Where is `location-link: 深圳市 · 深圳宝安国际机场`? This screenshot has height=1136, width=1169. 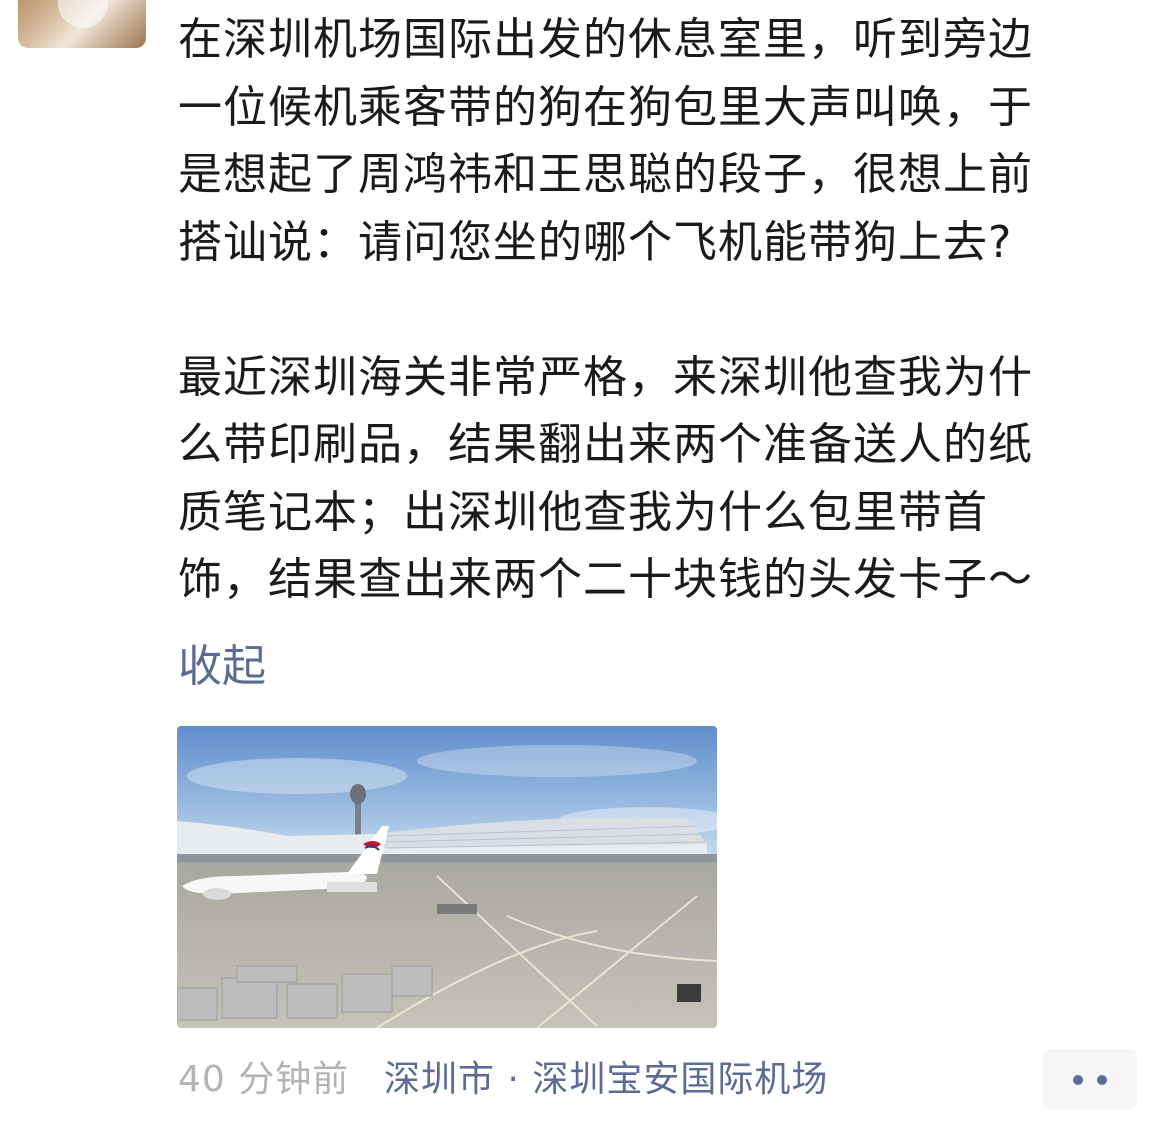 location-link: 深圳市 · 深圳宝安国际机场 is located at coordinates (606, 1080).